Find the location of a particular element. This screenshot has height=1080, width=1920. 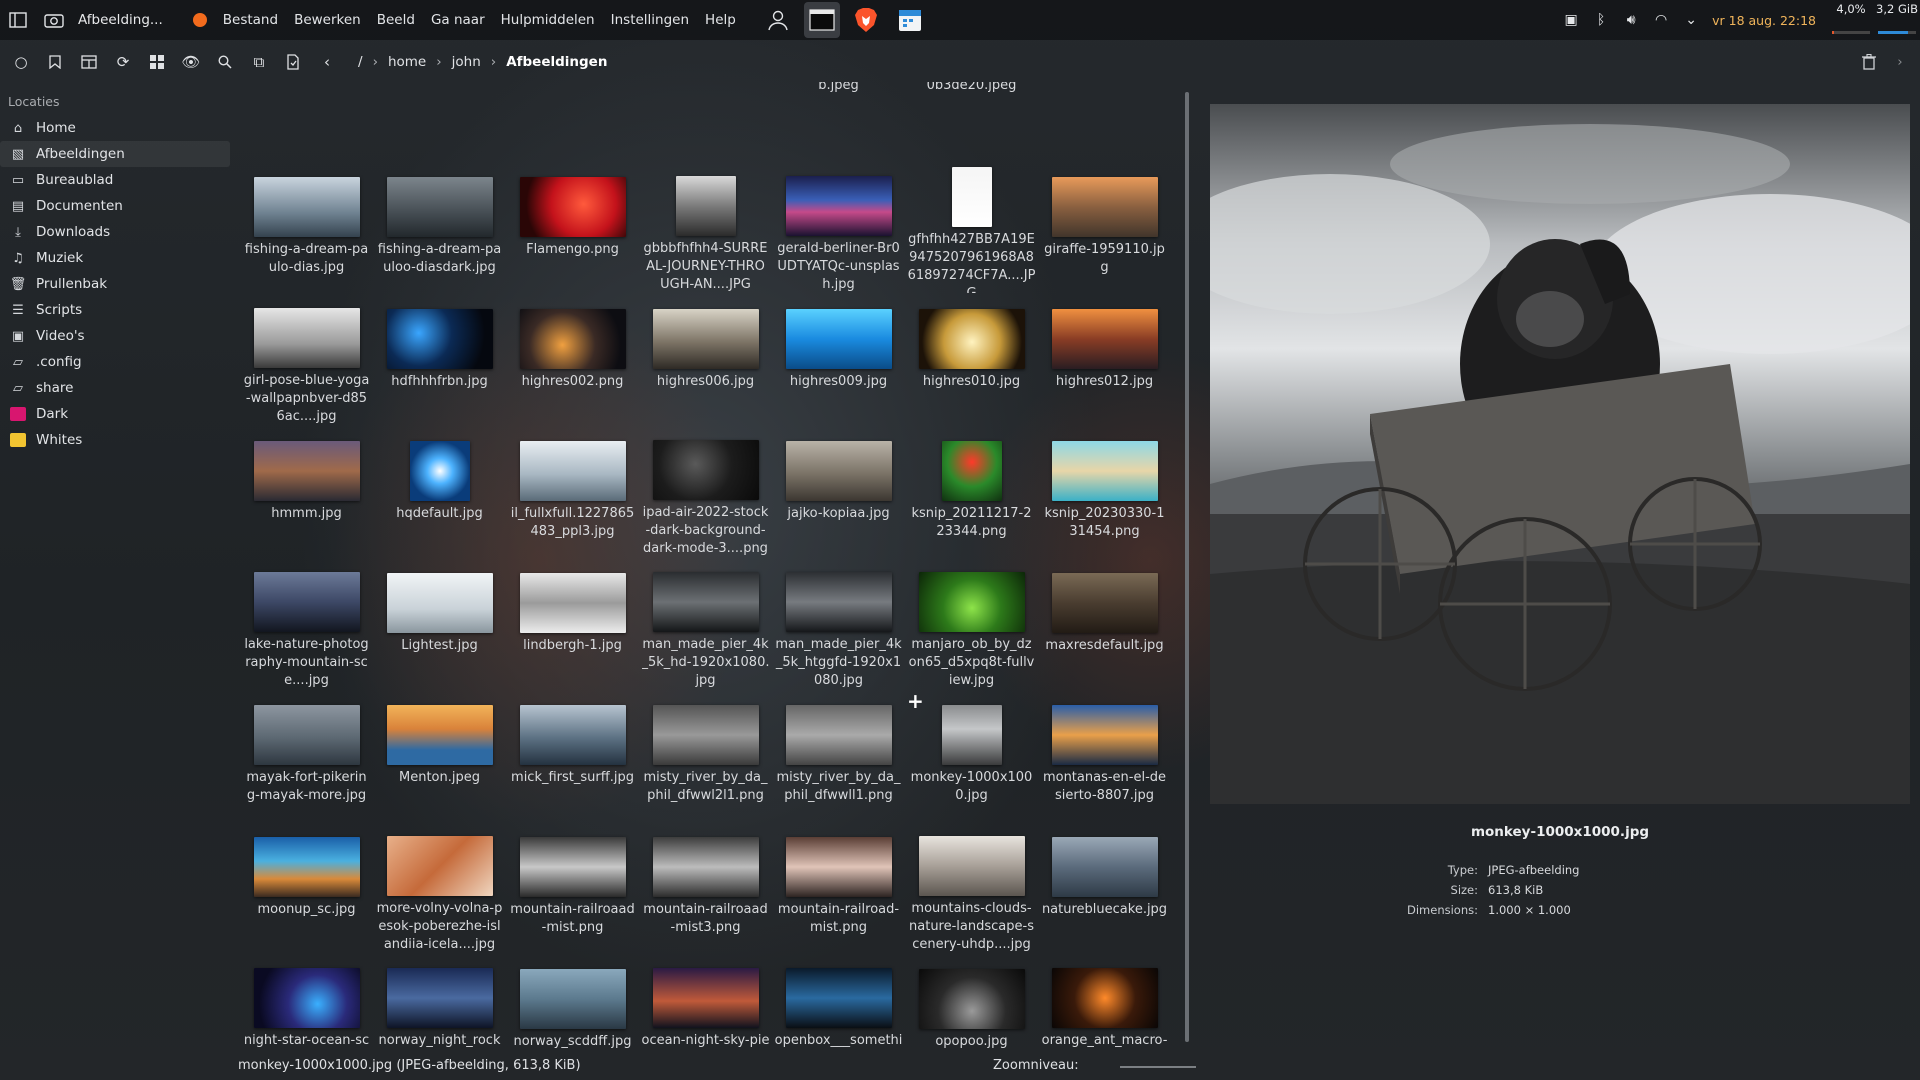

sidebar-item-documenten: ▤ Documenten is located at coordinates (115, 206).